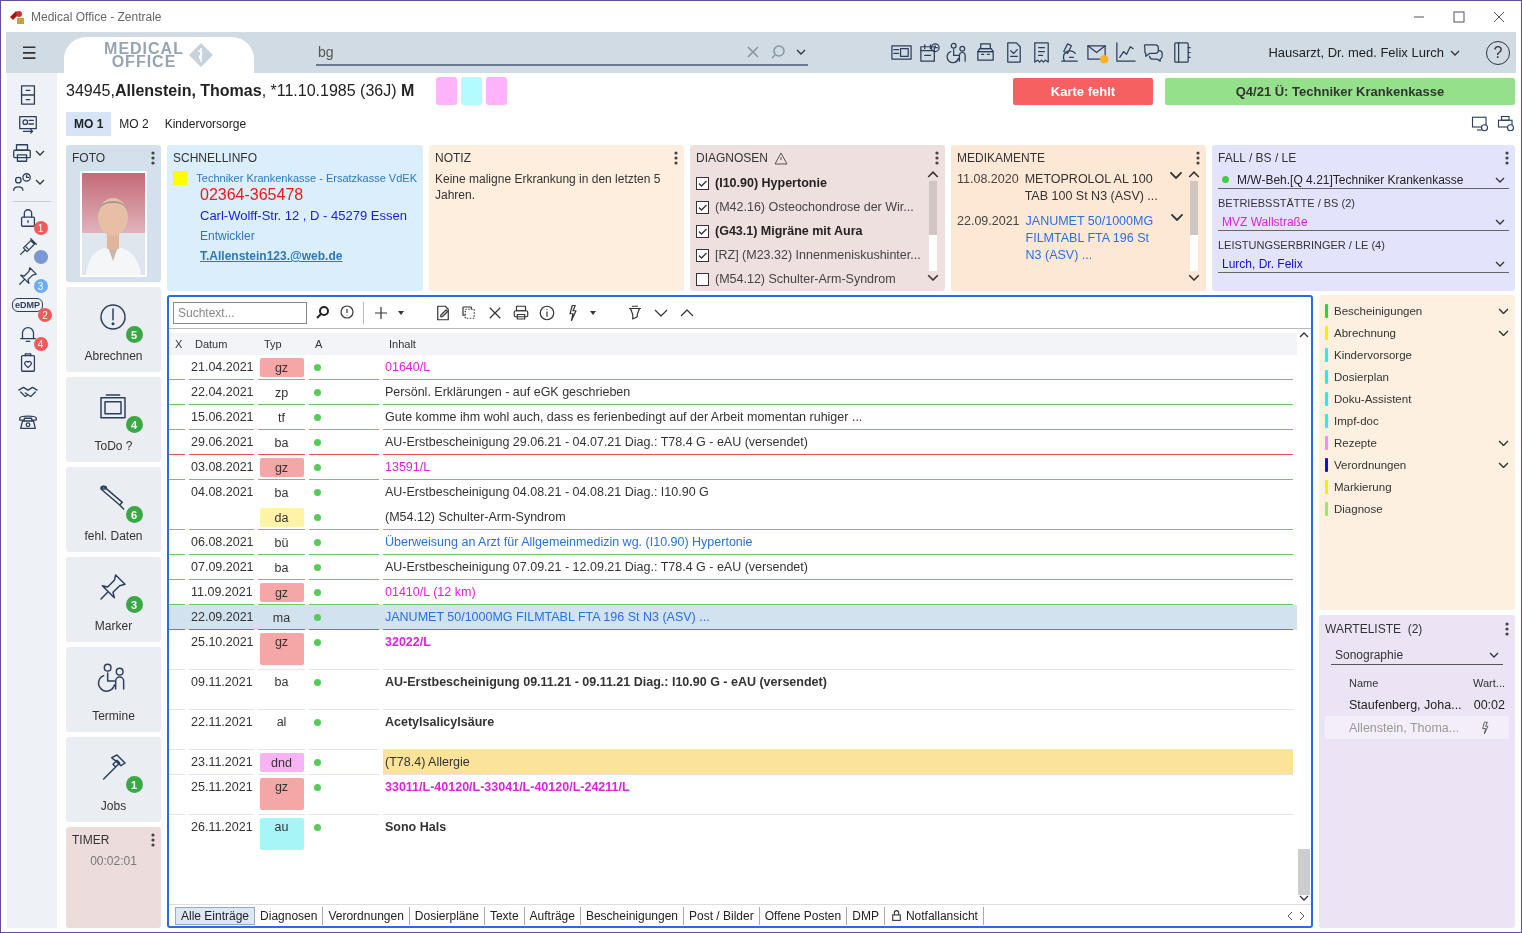 The height and width of the screenshot is (933, 1522). Describe the element at coordinates (1417, 333) in the screenshot. I see `list-item: Abrechnung` at that location.